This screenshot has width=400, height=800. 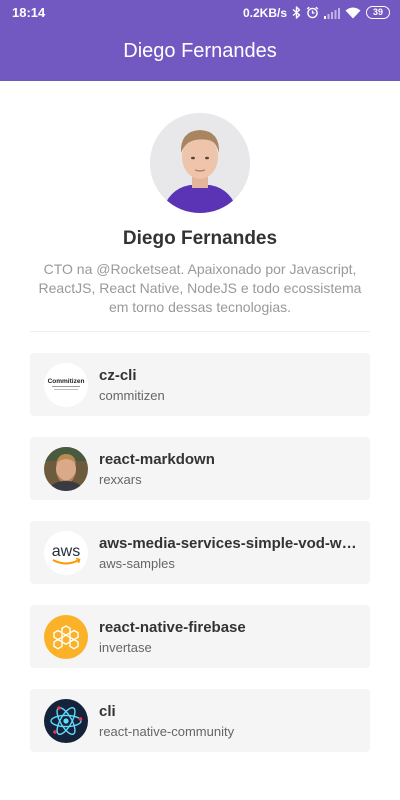 I want to click on status-icons: 0.2KB/s 39, so click(x=316, y=13).